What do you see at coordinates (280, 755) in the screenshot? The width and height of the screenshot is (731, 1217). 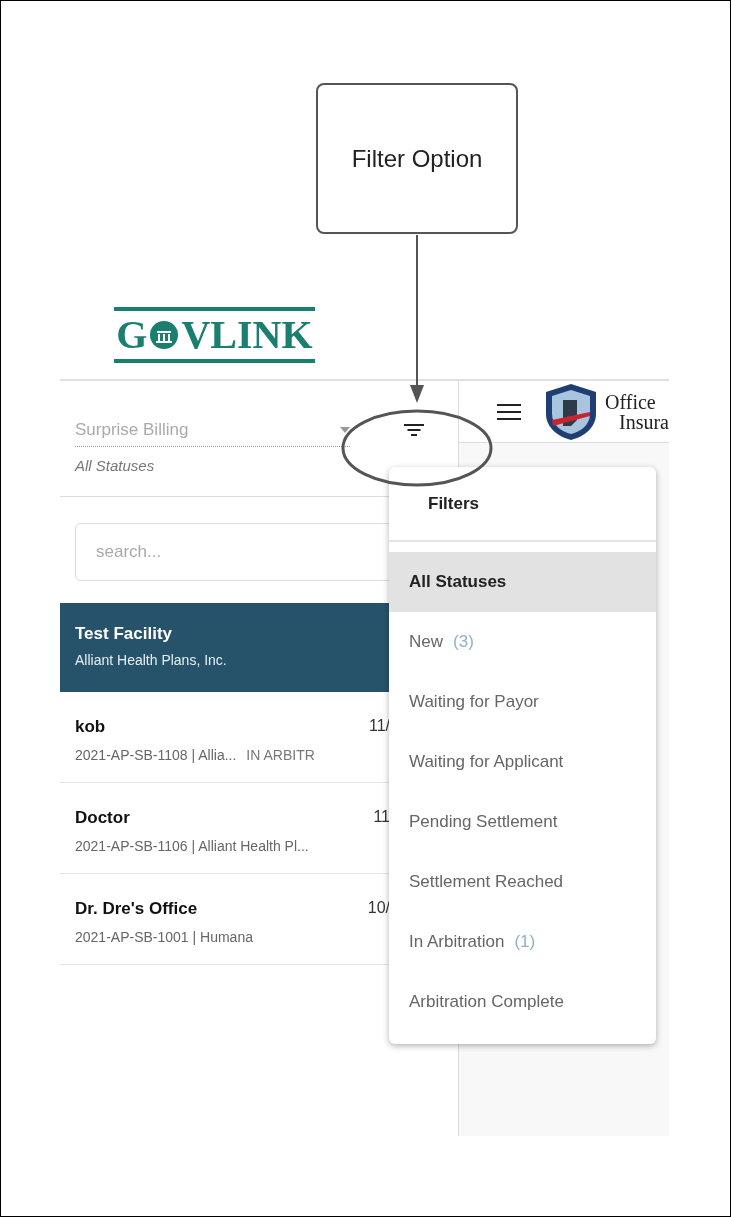 I see `case-status: IN ARBITR` at bounding box center [280, 755].